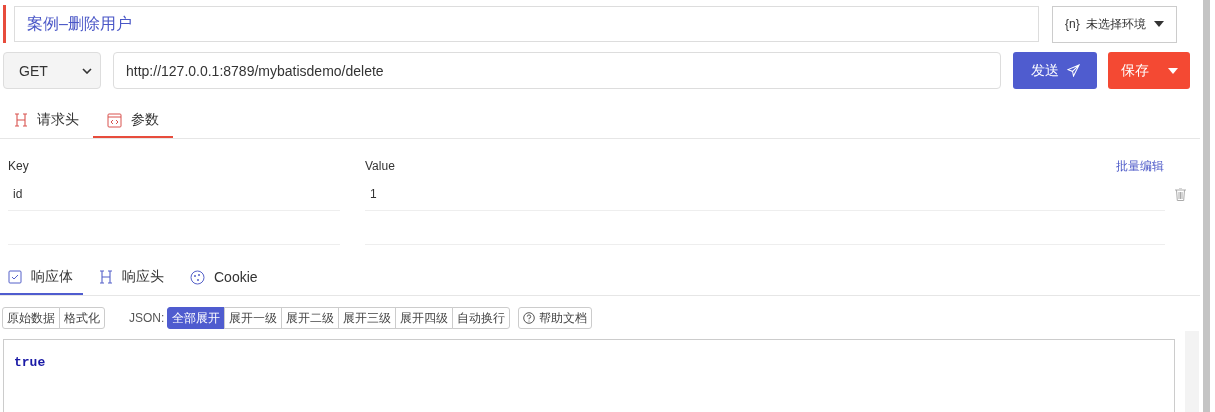 The image size is (1215, 412). Describe the element at coordinates (1073, 70) in the screenshot. I see `paper-plane-icon` at that location.